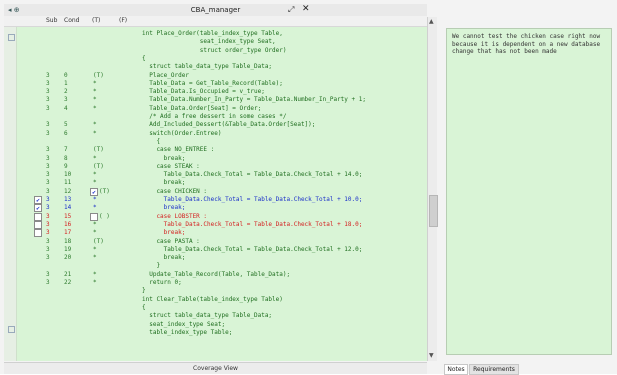  I want to click on pin-icon: ⤢, so click(291, 9).